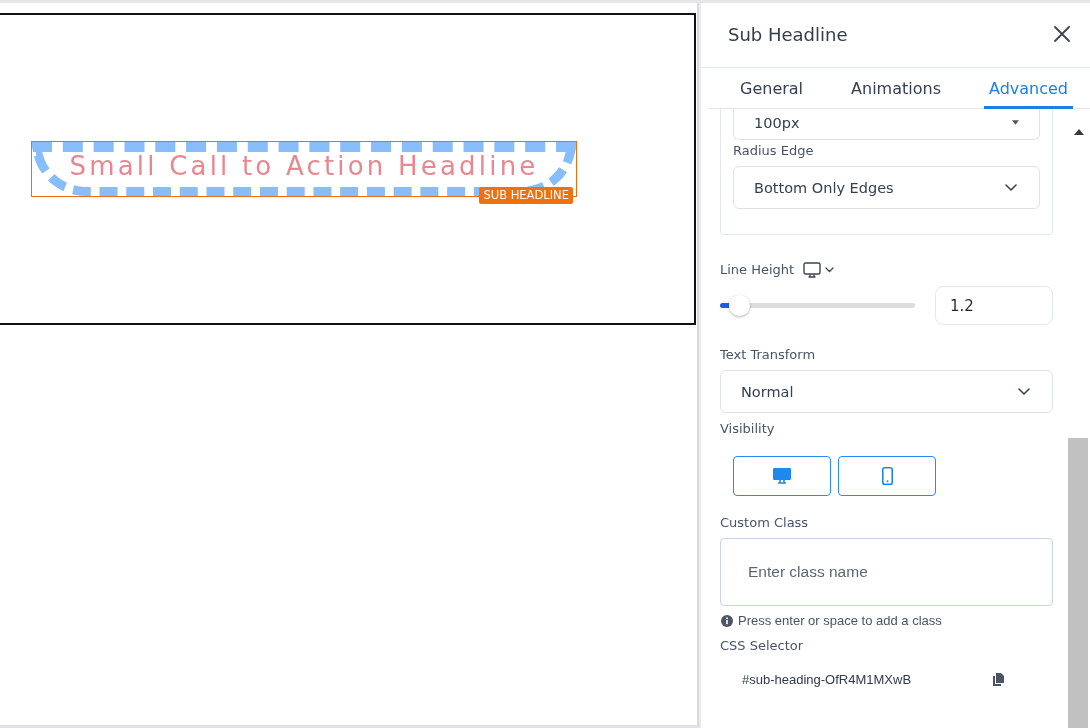  I want to click on desktop-visibility-toggle, so click(782, 476).